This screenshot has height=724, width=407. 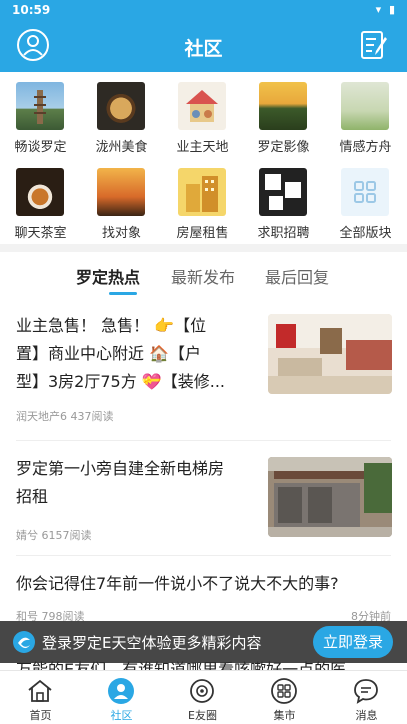 I want to click on post-reads: 6157阅读, so click(x=66, y=535).